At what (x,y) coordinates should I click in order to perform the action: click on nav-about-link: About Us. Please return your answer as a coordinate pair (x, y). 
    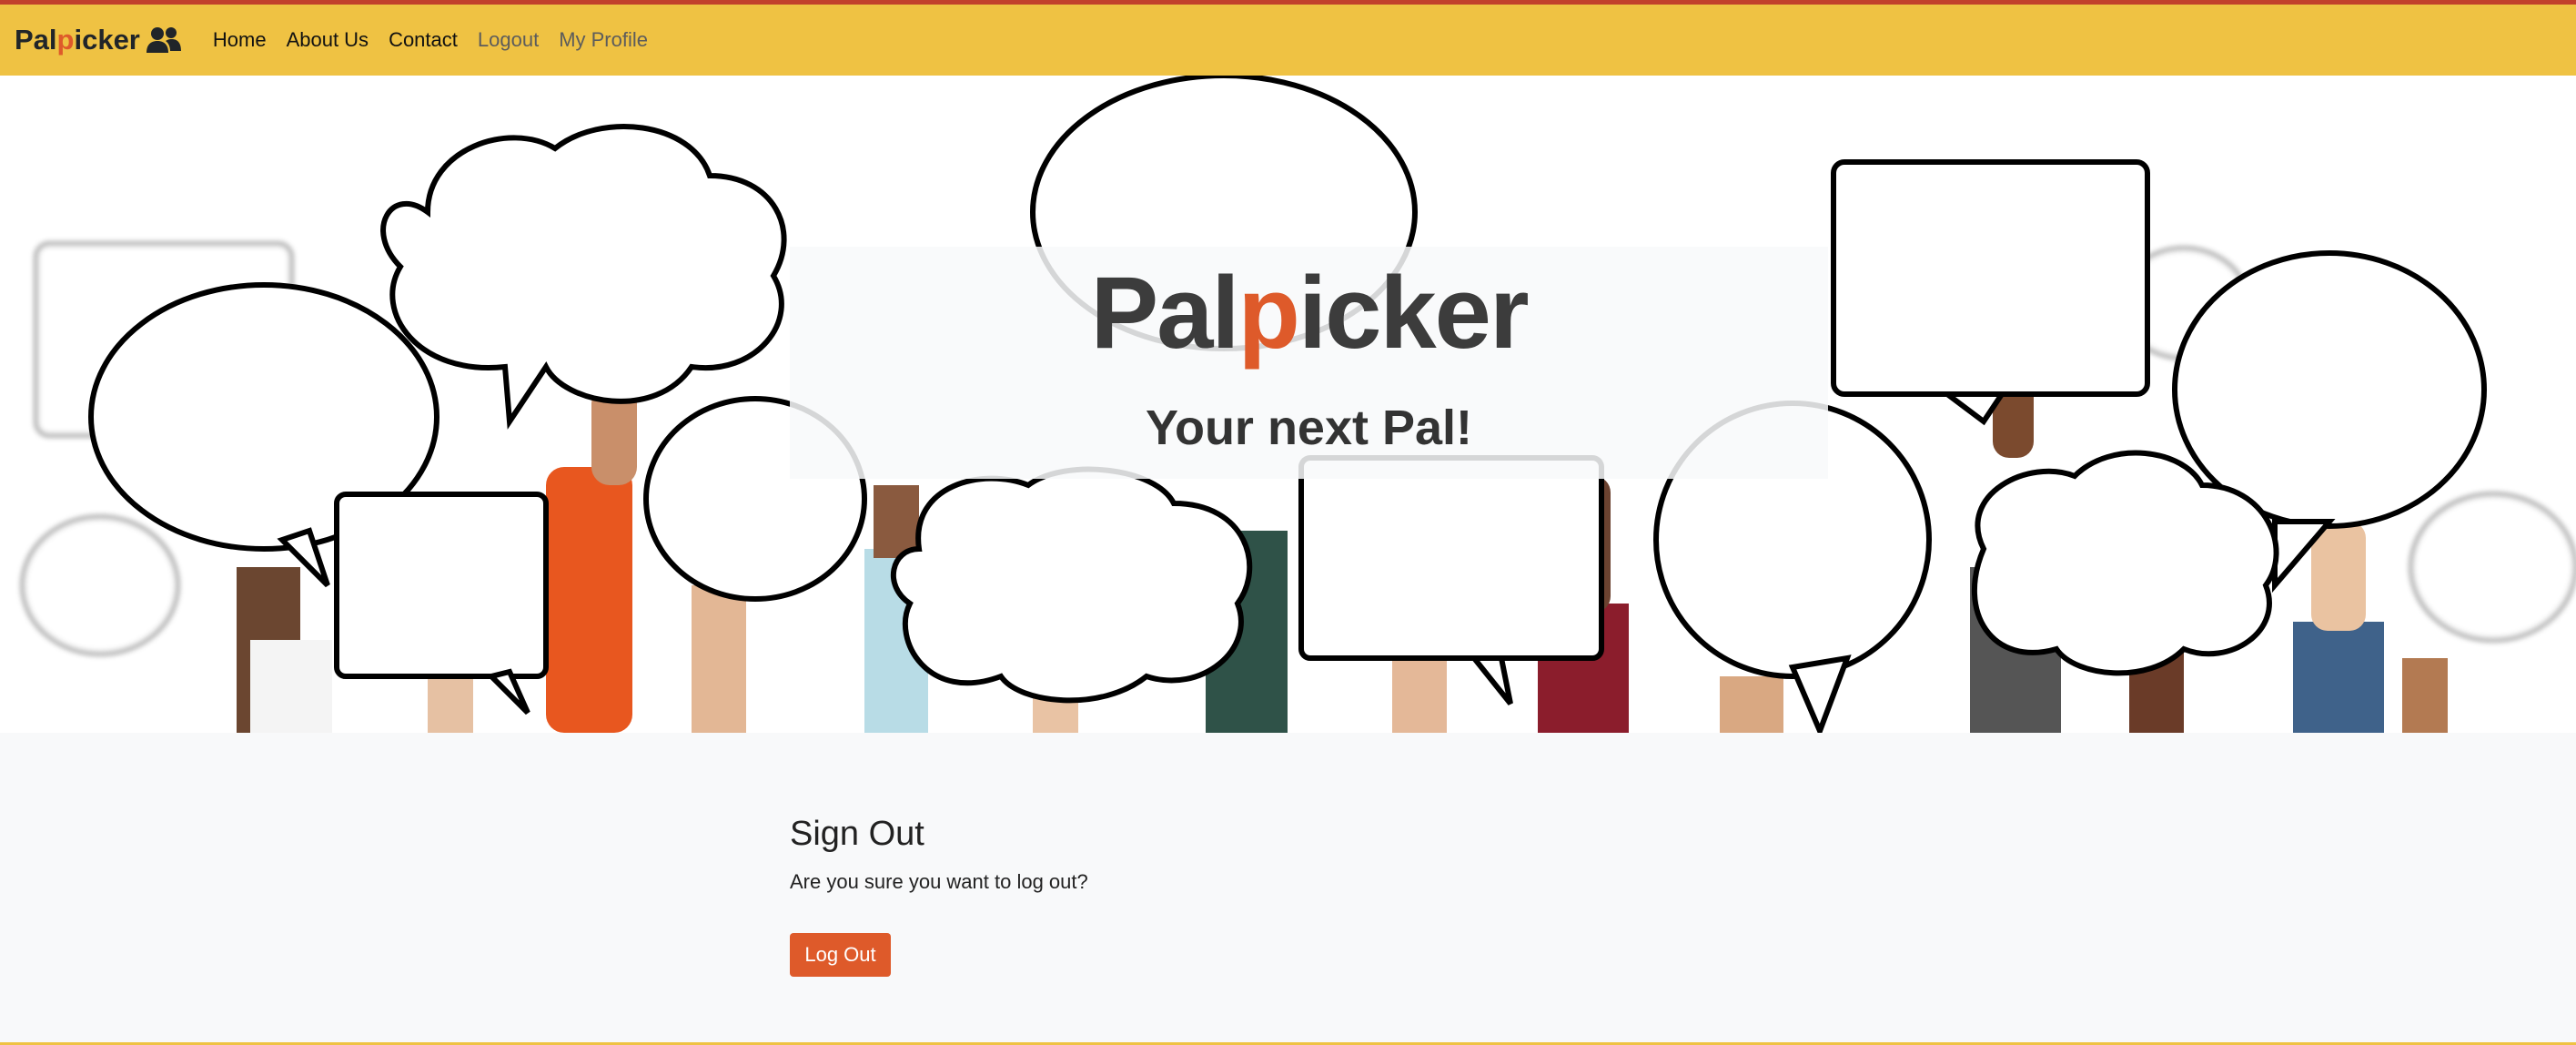
    Looking at the image, I should click on (328, 40).